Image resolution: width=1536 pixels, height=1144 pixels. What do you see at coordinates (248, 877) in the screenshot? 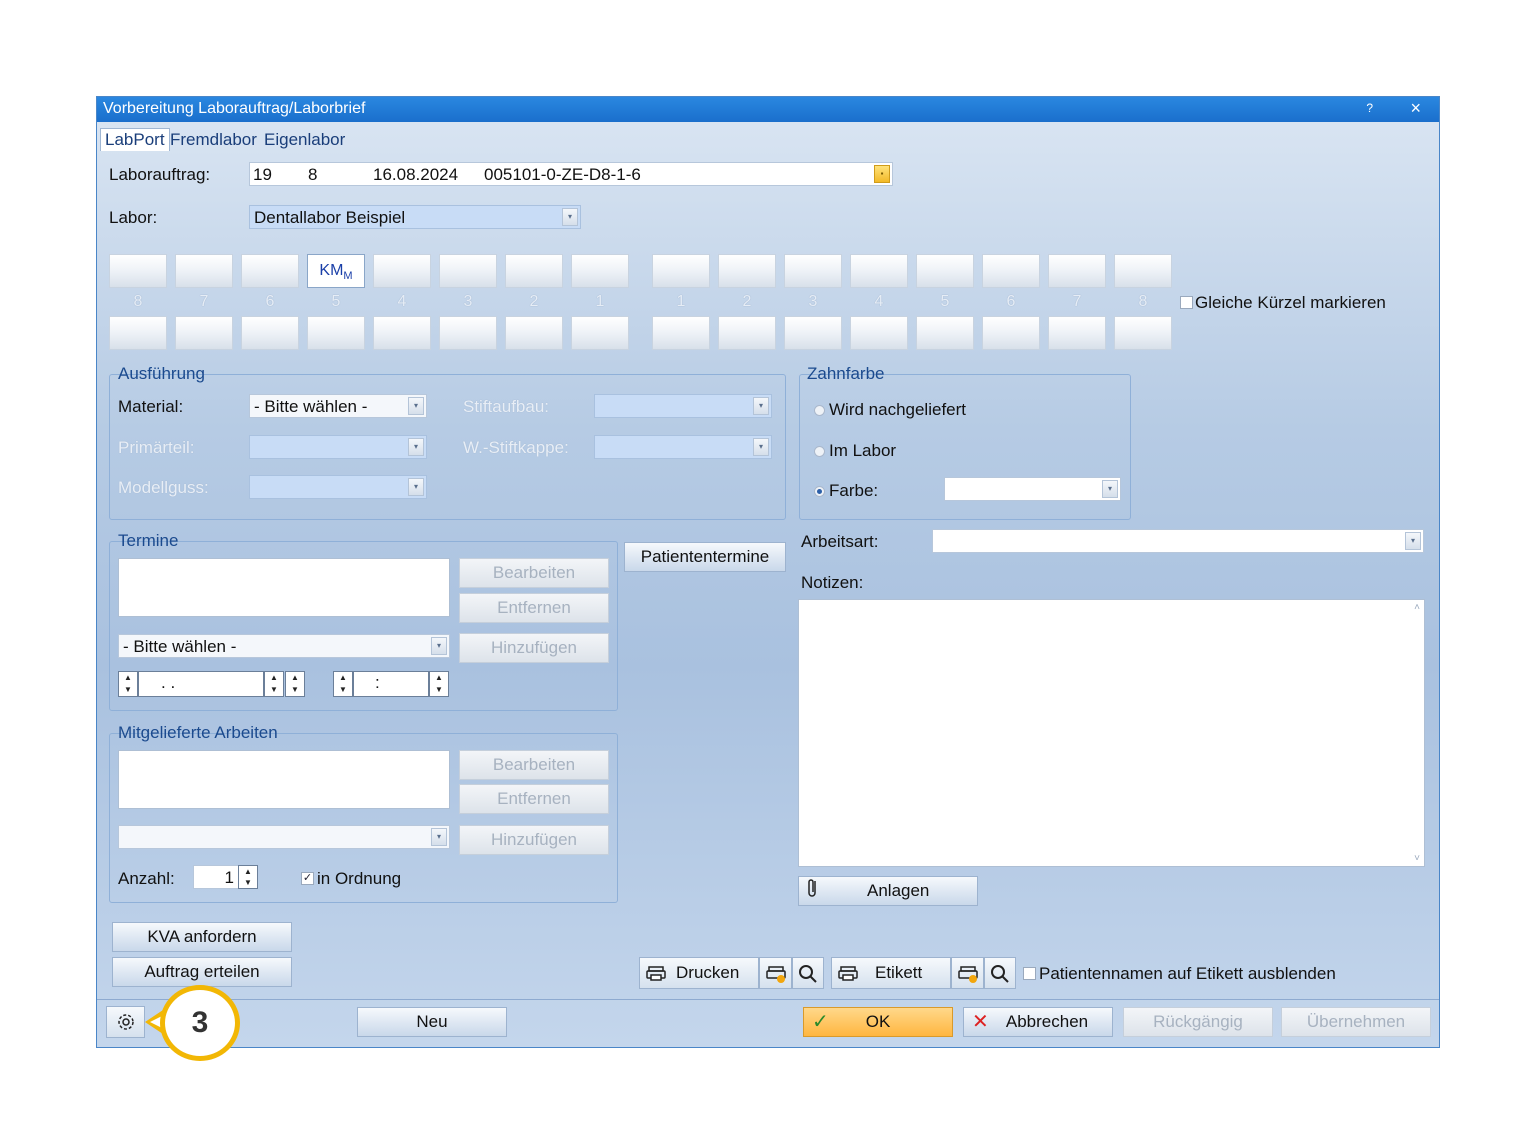
I see `anzahl-spinner: ▲ ▼` at bounding box center [248, 877].